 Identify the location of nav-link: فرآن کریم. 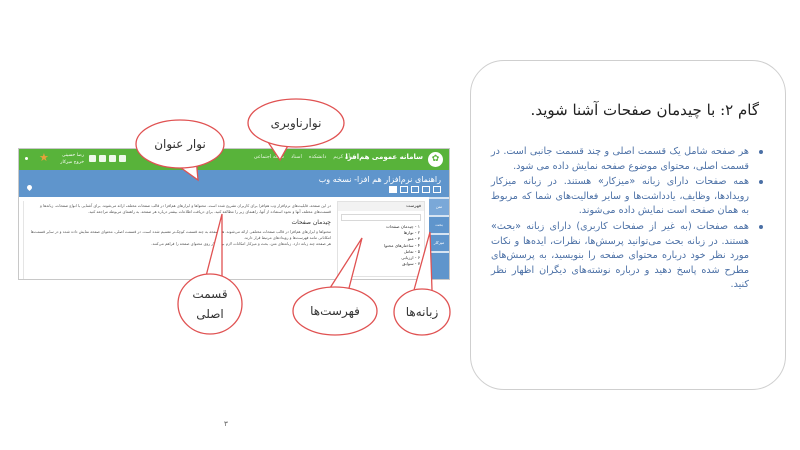
(344, 157).